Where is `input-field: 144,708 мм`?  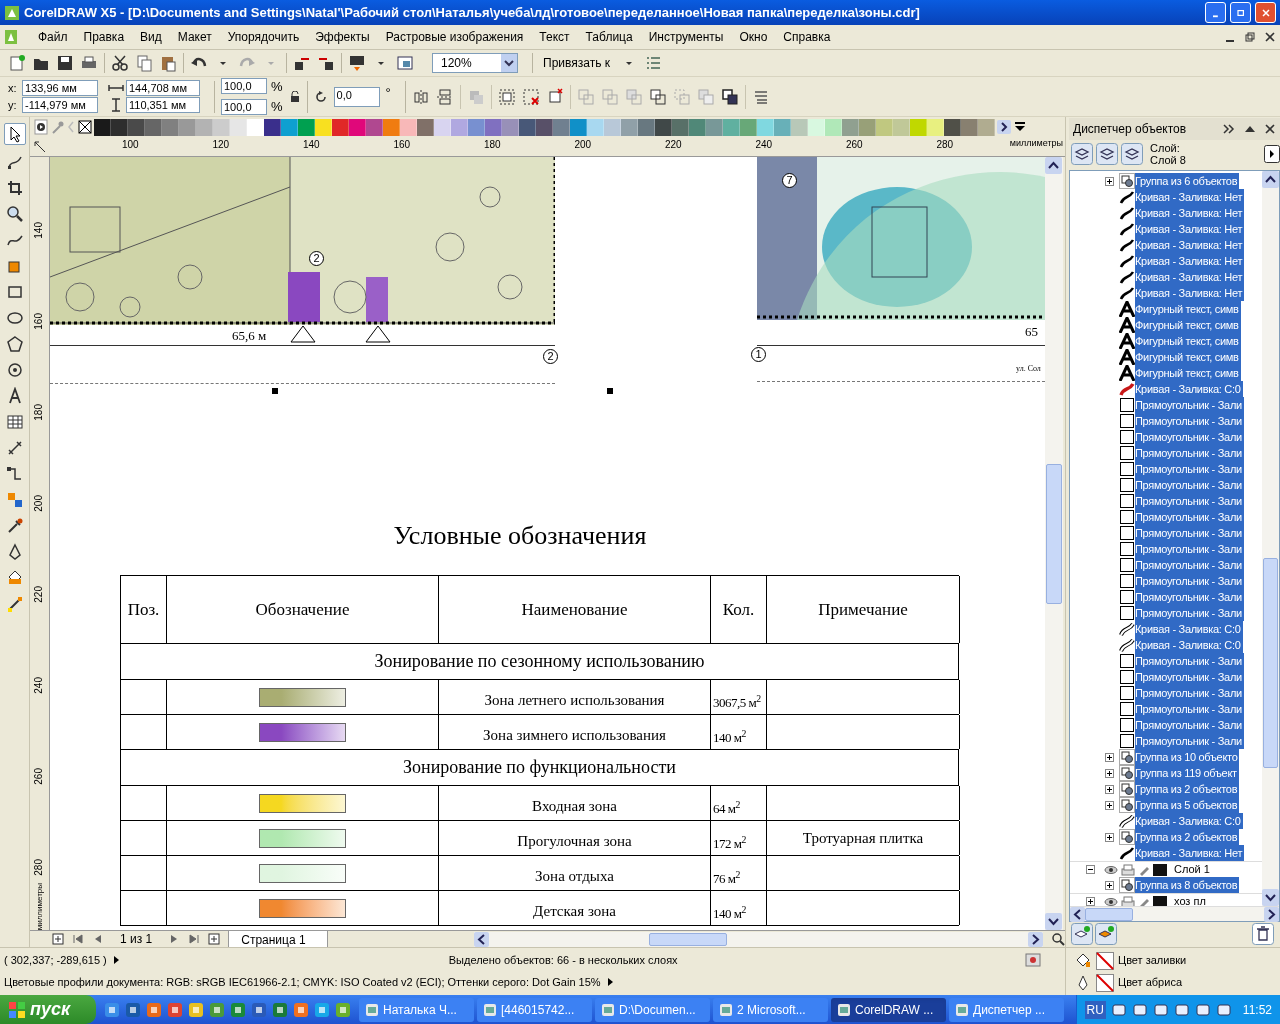 input-field: 144,708 мм is located at coordinates (163, 88).